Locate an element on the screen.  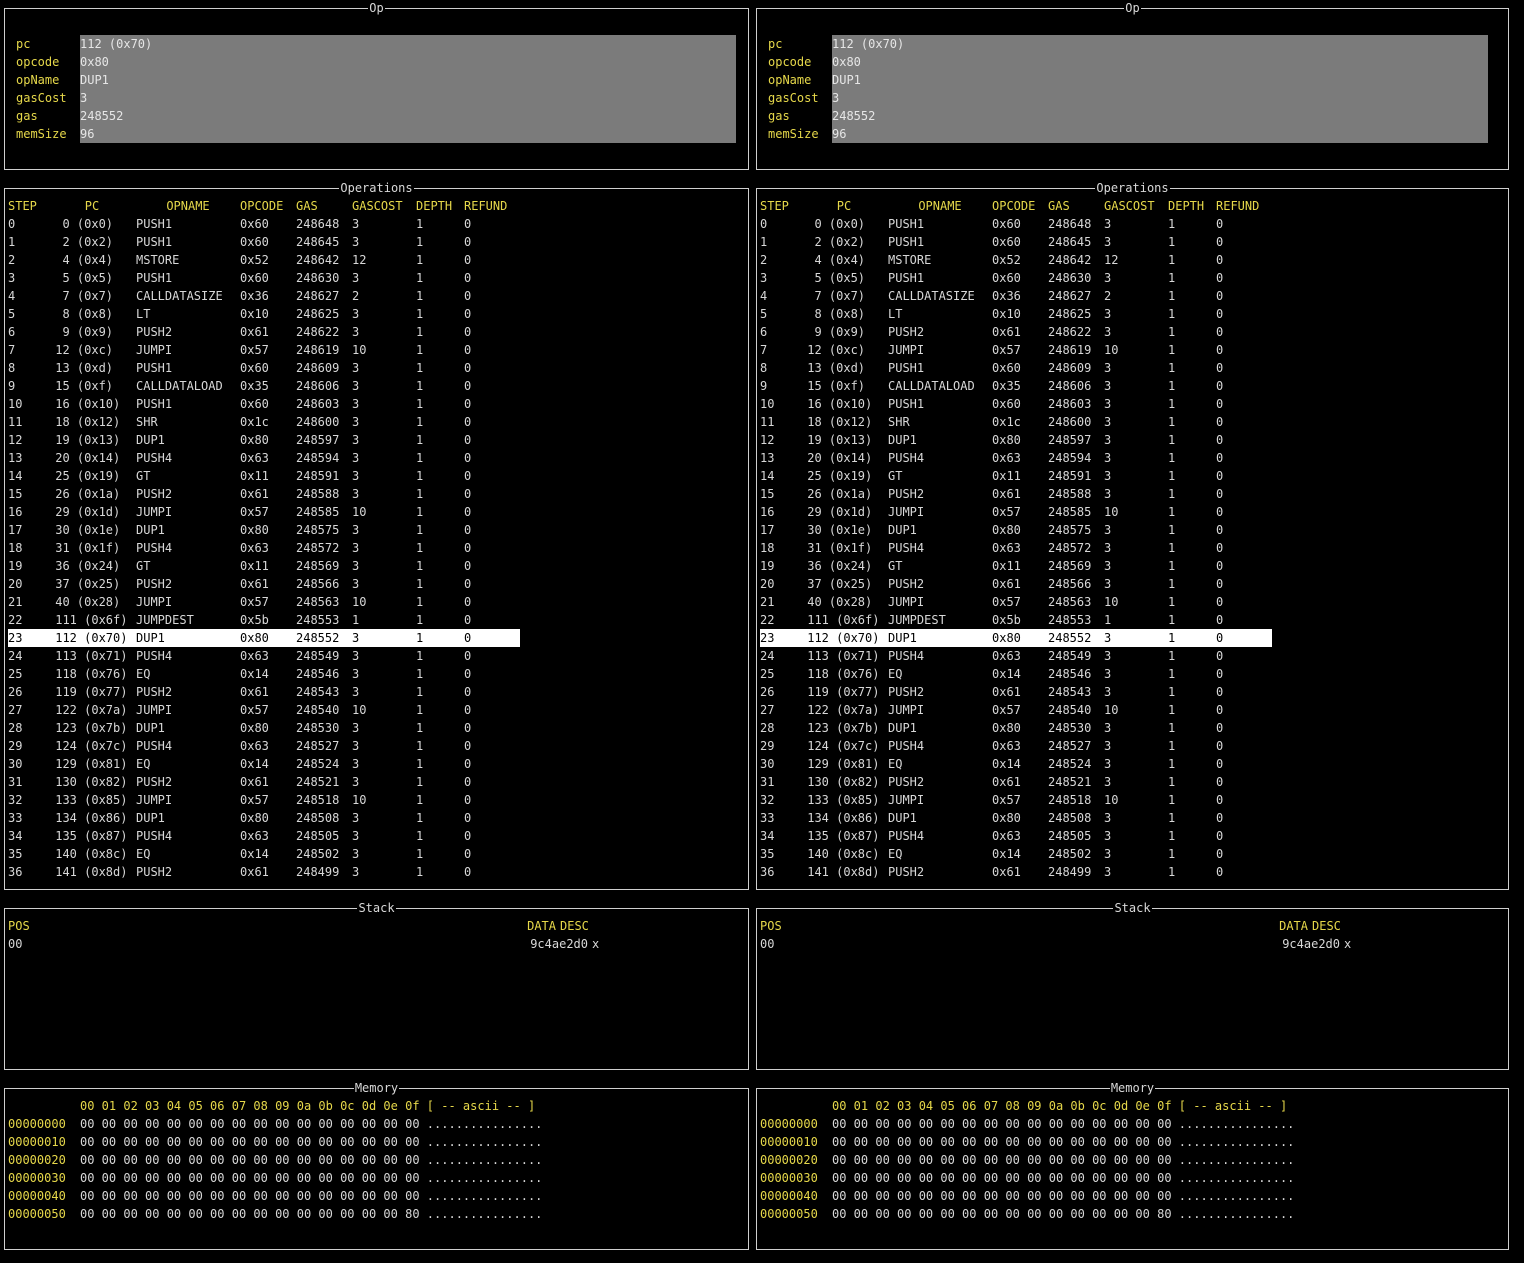
operation-opcode: 0x60 is located at coordinates (1006, 242).